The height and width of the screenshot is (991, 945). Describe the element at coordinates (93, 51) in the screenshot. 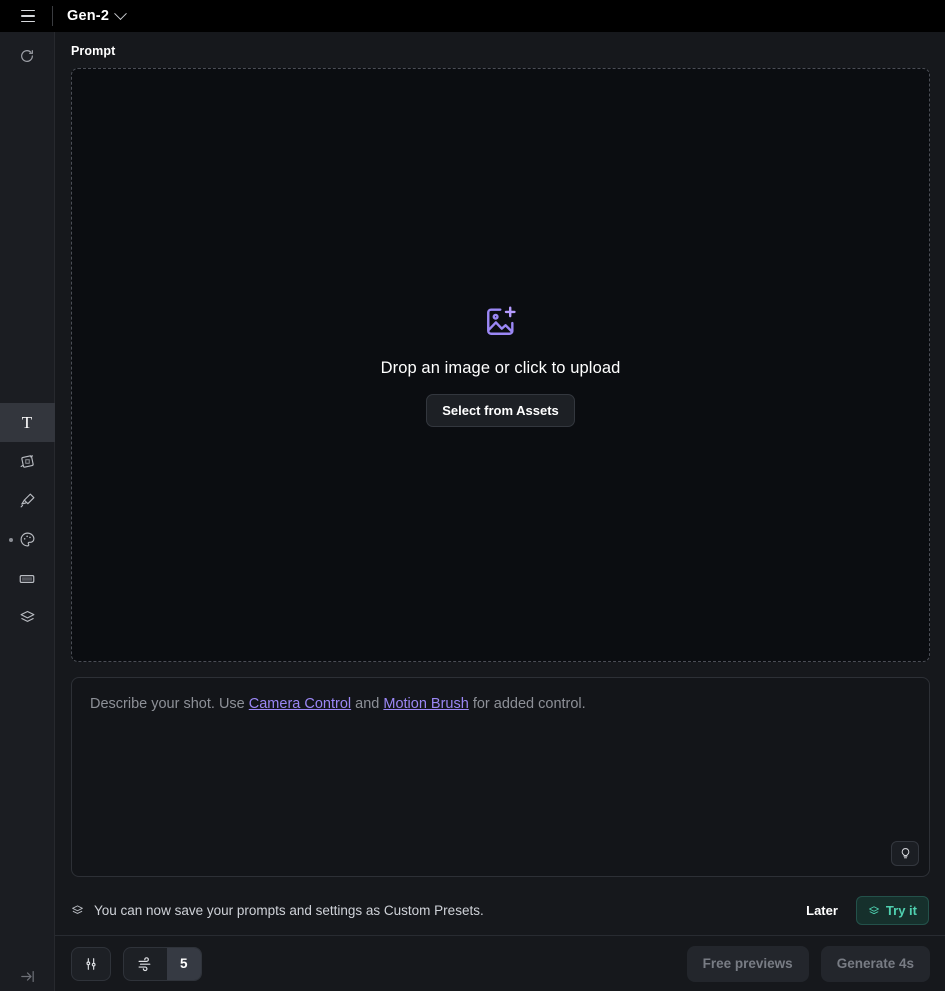

I see `page-title: Prompt` at that location.